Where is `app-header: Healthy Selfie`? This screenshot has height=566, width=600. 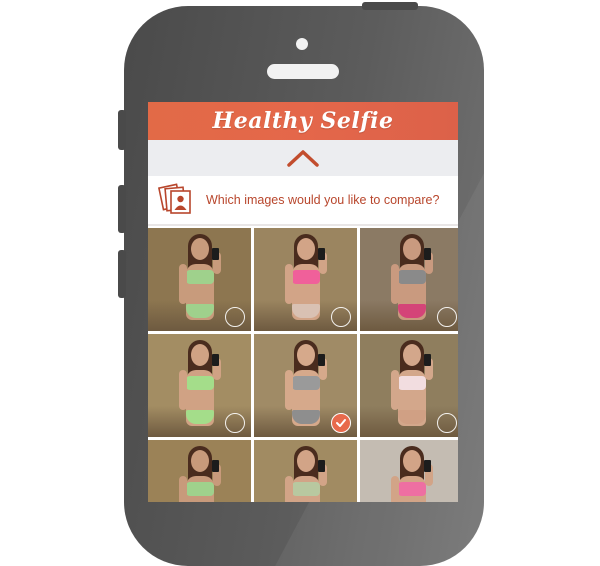 app-header: Healthy Selfie is located at coordinates (303, 121).